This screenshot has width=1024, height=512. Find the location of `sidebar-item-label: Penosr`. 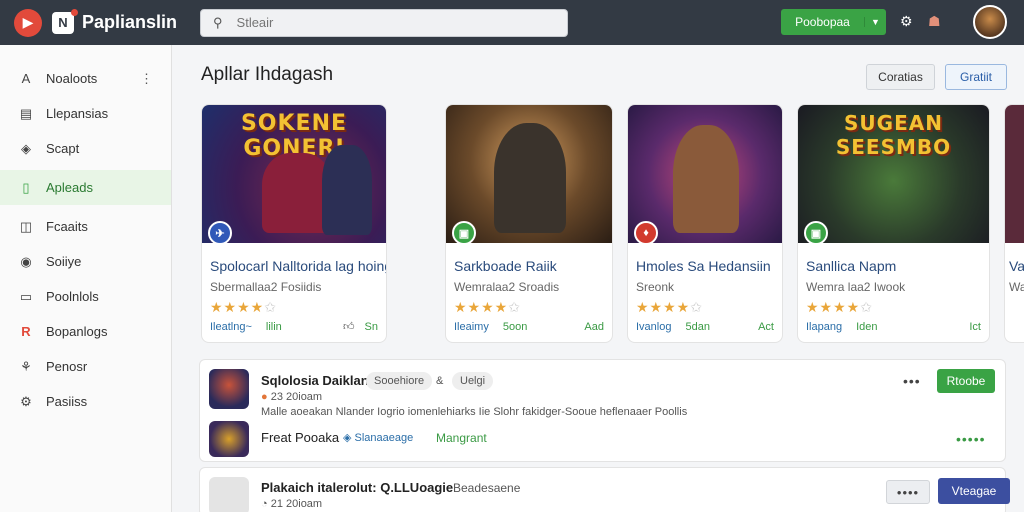

sidebar-item-label: Penosr is located at coordinates (67, 366).